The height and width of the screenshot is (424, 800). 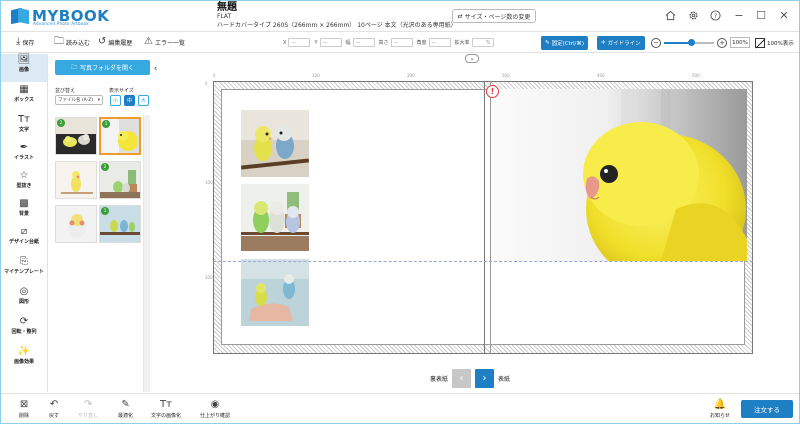 I want to click on optimize-button: ✎ 最適化, so click(x=125, y=409).